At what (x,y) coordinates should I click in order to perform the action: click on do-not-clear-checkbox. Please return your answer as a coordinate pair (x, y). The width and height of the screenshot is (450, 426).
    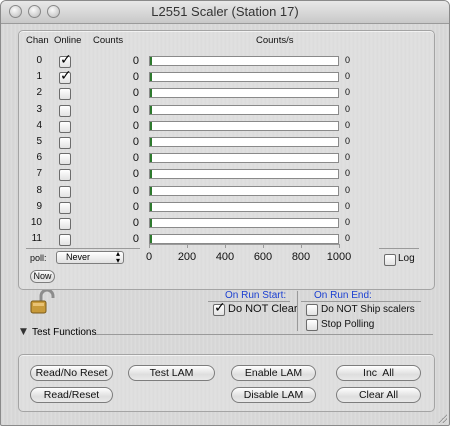
    Looking at the image, I should click on (219, 308).